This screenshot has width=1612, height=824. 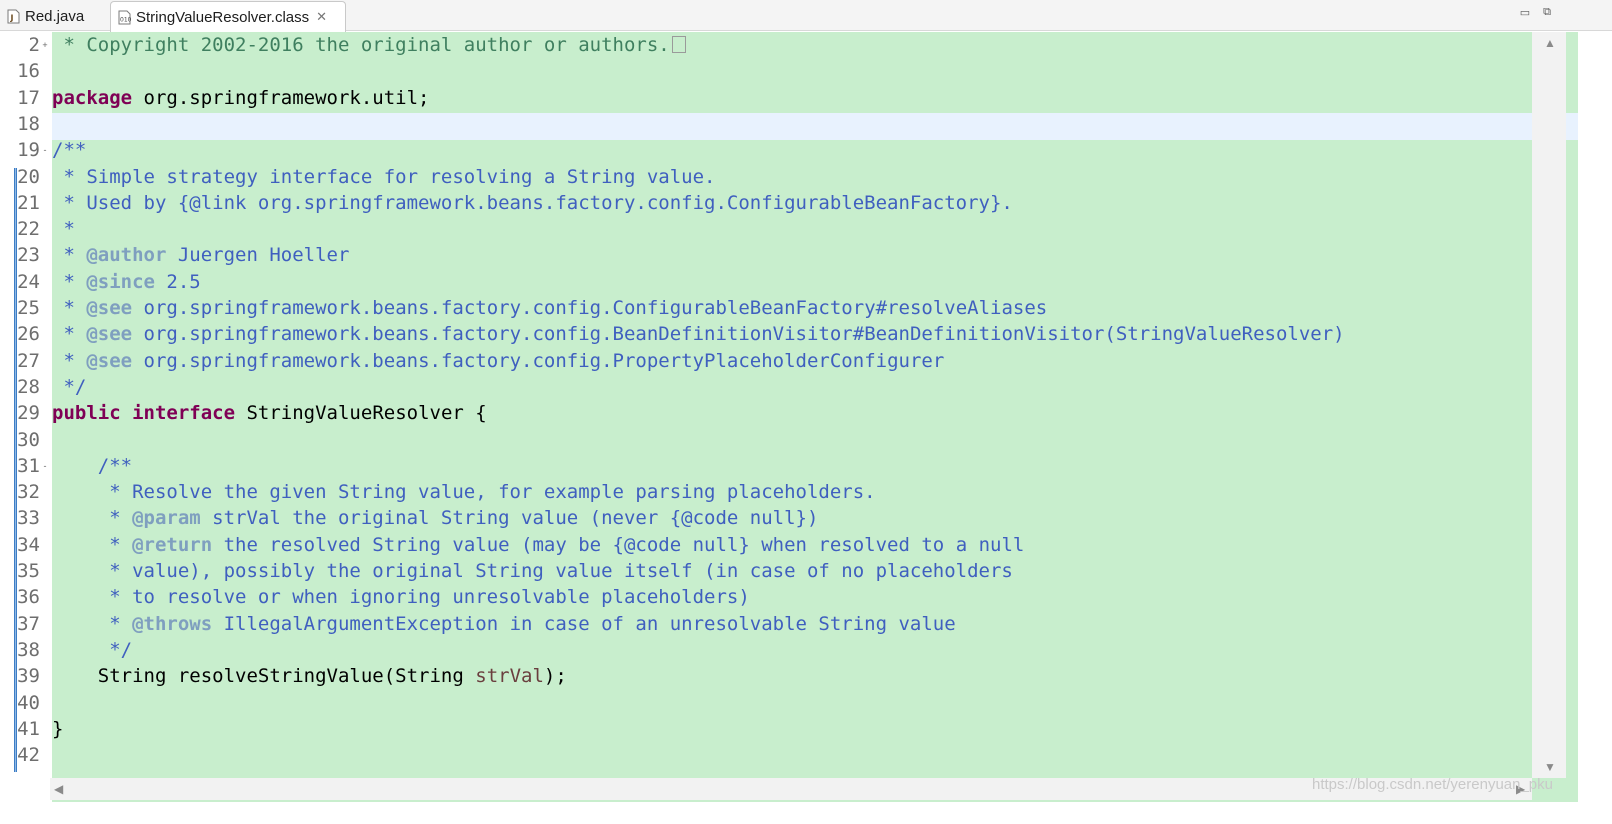 I want to click on vertical-scrollbar: ▲ ▼, so click(x=1549, y=405).